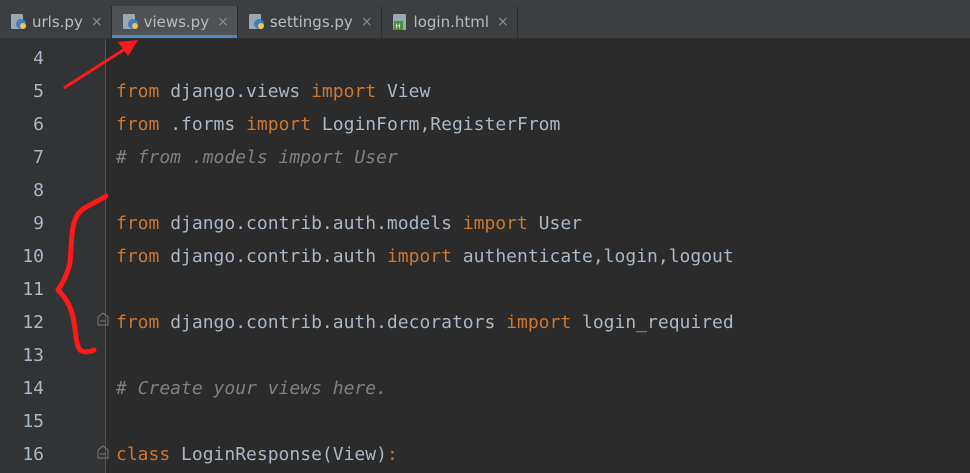  Describe the element at coordinates (33, 454) in the screenshot. I see `line-number: 16` at that location.